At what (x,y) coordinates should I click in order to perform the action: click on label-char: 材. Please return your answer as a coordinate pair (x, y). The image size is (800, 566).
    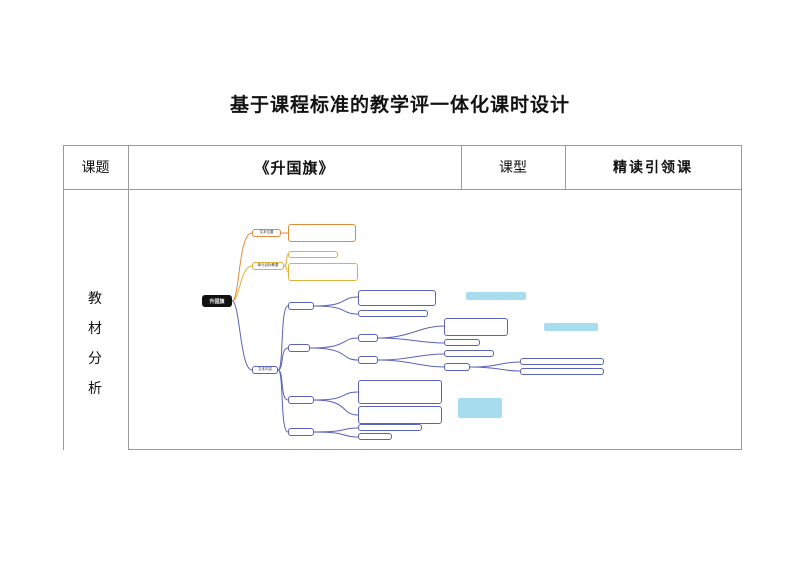
    Looking at the image, I should click on (95, 329).